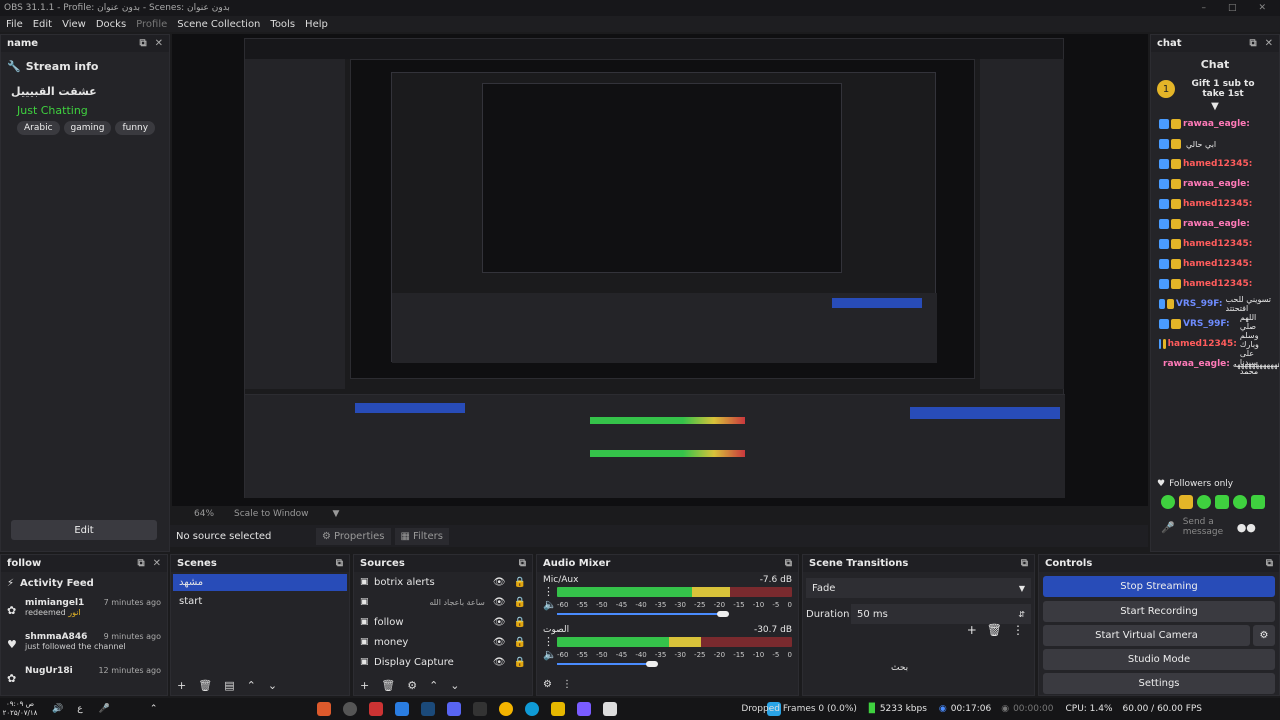  What do you see at coordinates (271, 514) in the screenshot?
I see `scale-mode-select: Scale to Window` at bounding box center [271, 514].